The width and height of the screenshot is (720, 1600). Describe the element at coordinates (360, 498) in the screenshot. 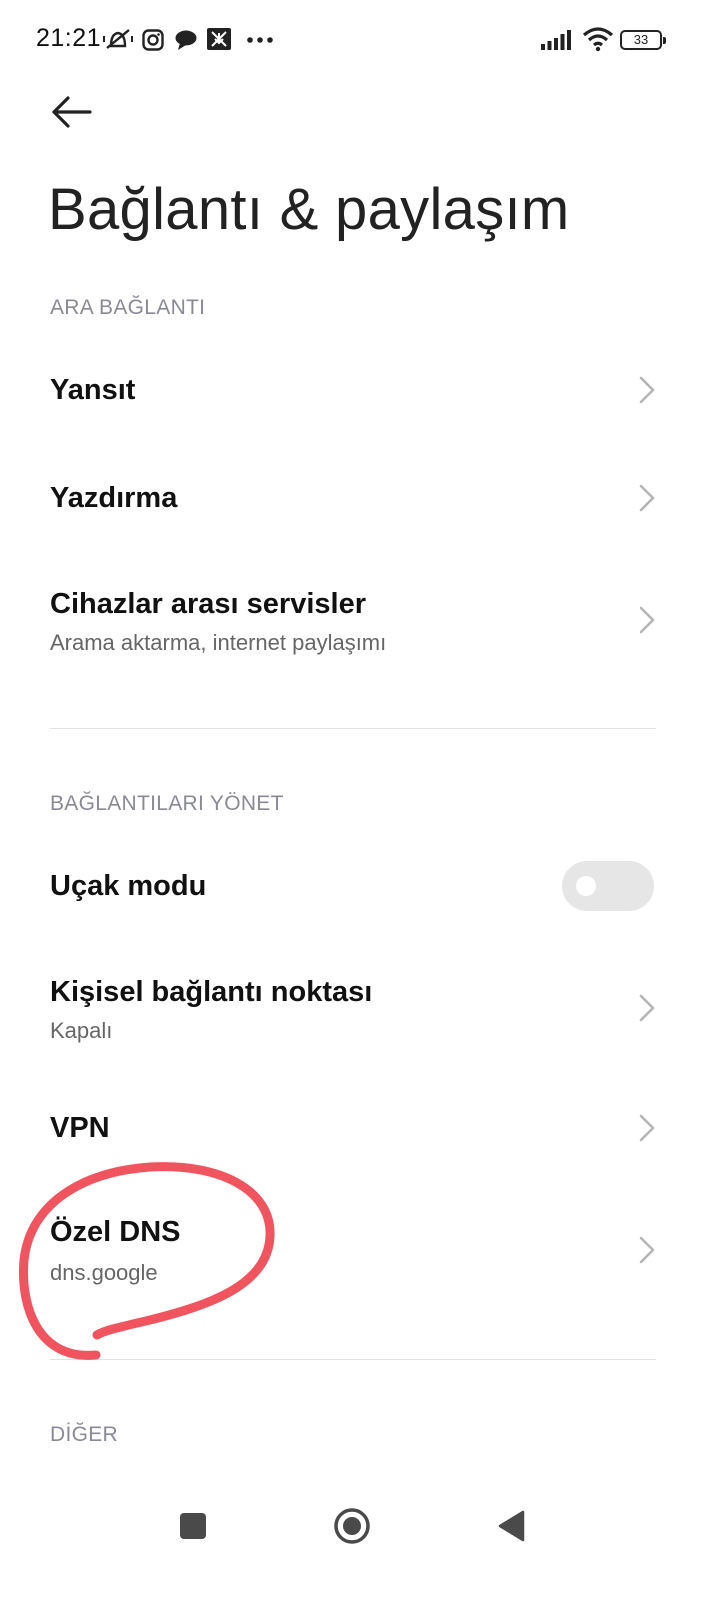

I see `list-item-yazdirma: Yazdırma` at that location.